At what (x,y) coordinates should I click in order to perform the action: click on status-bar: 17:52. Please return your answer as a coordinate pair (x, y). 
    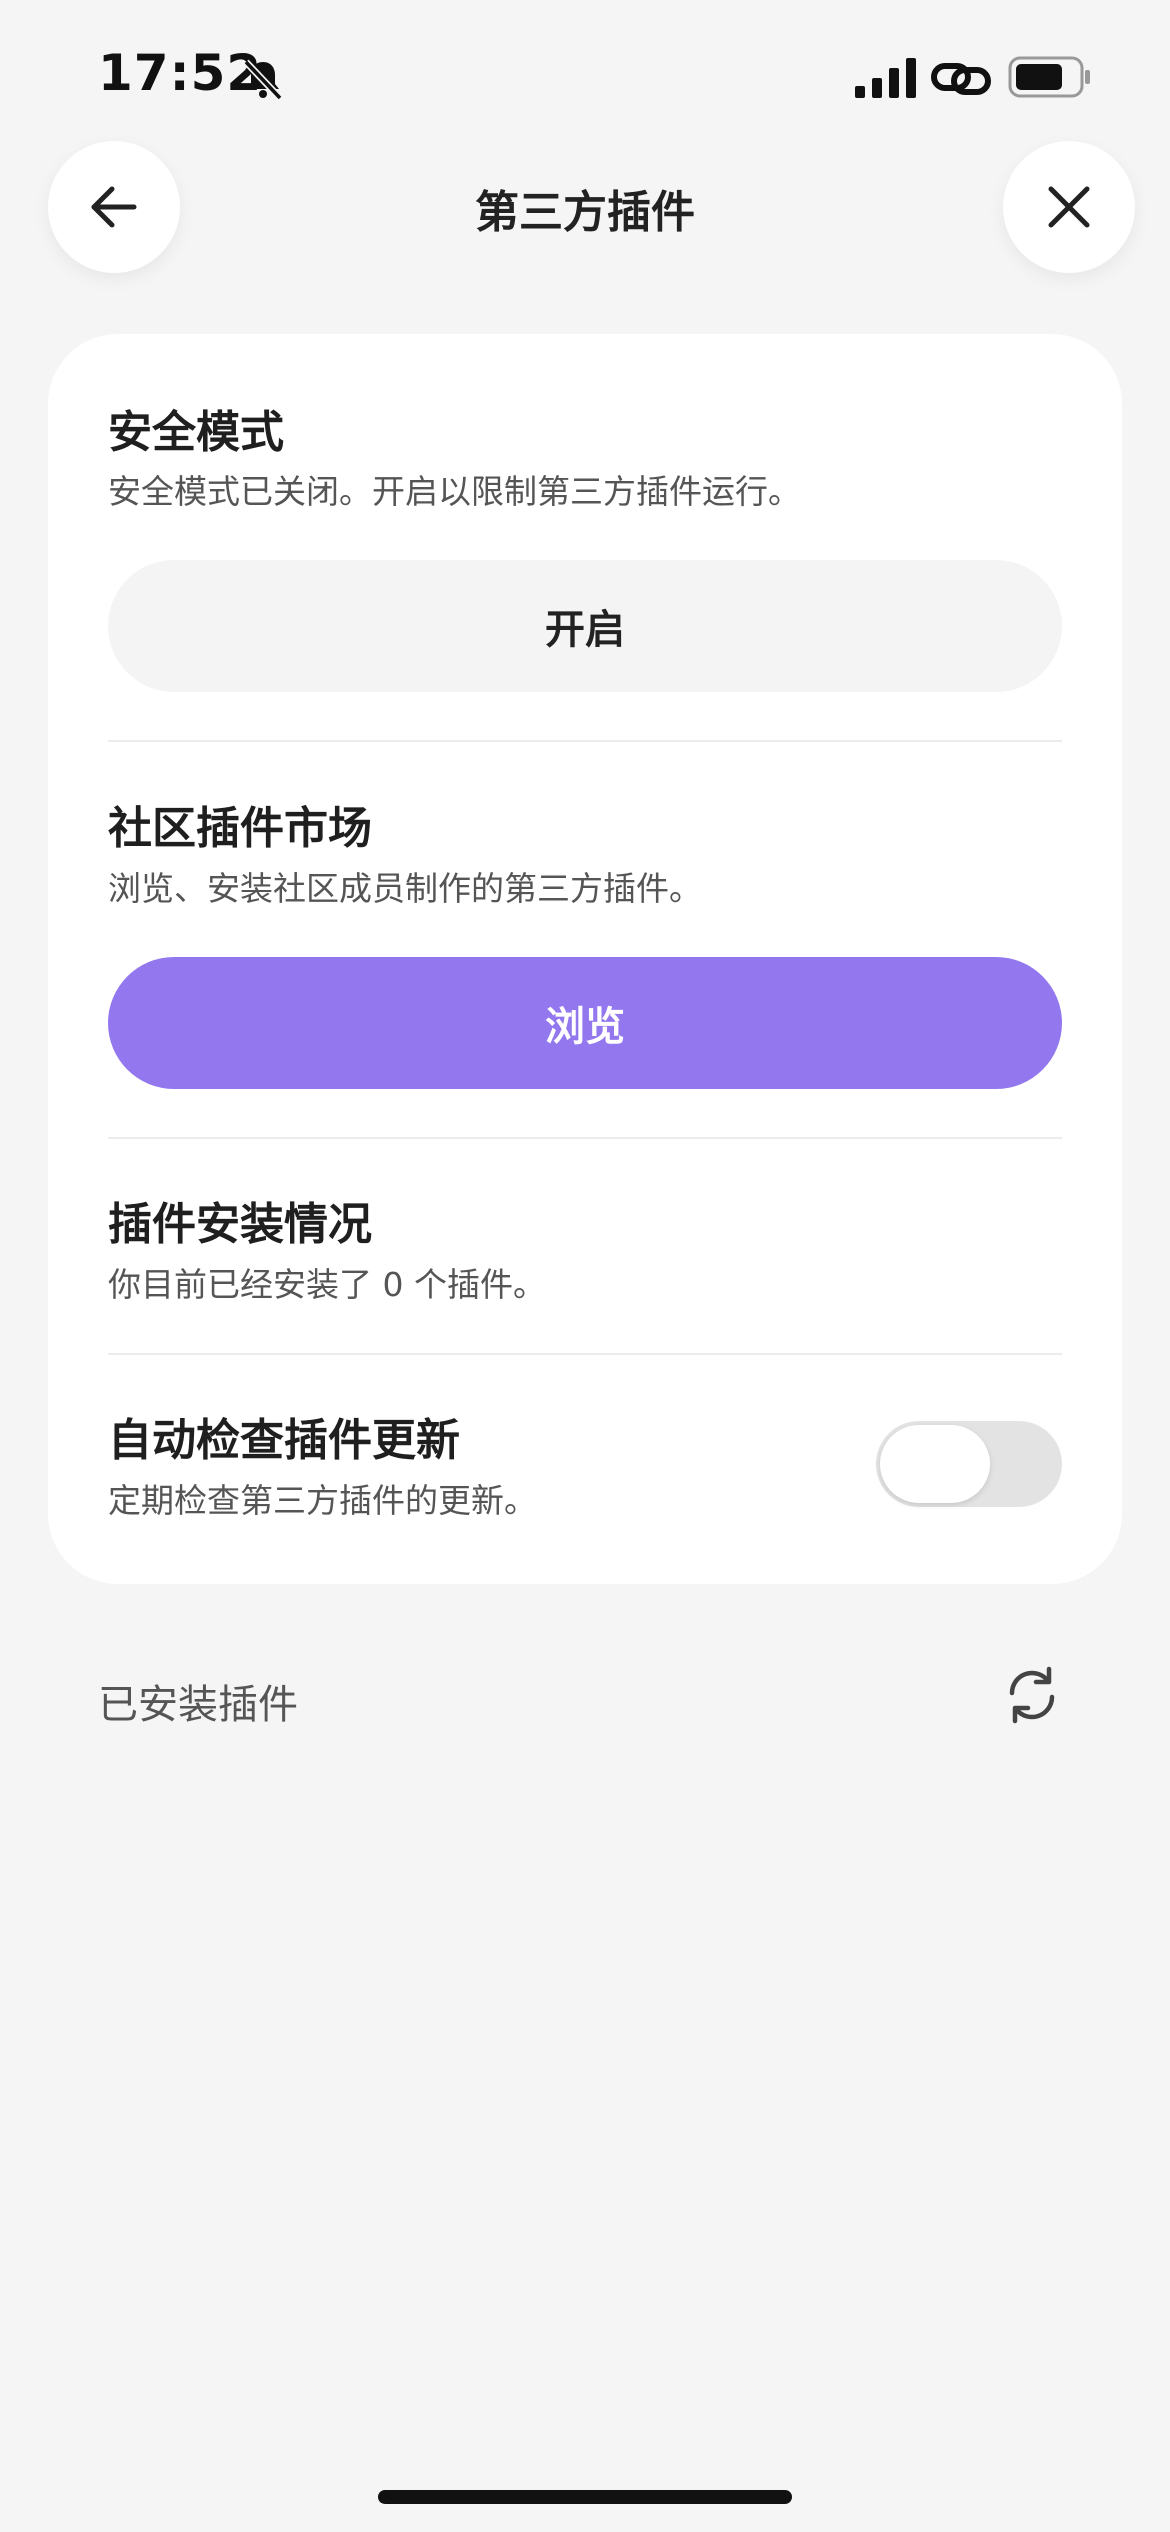
    Looking at the image, I should click on (585, 75).